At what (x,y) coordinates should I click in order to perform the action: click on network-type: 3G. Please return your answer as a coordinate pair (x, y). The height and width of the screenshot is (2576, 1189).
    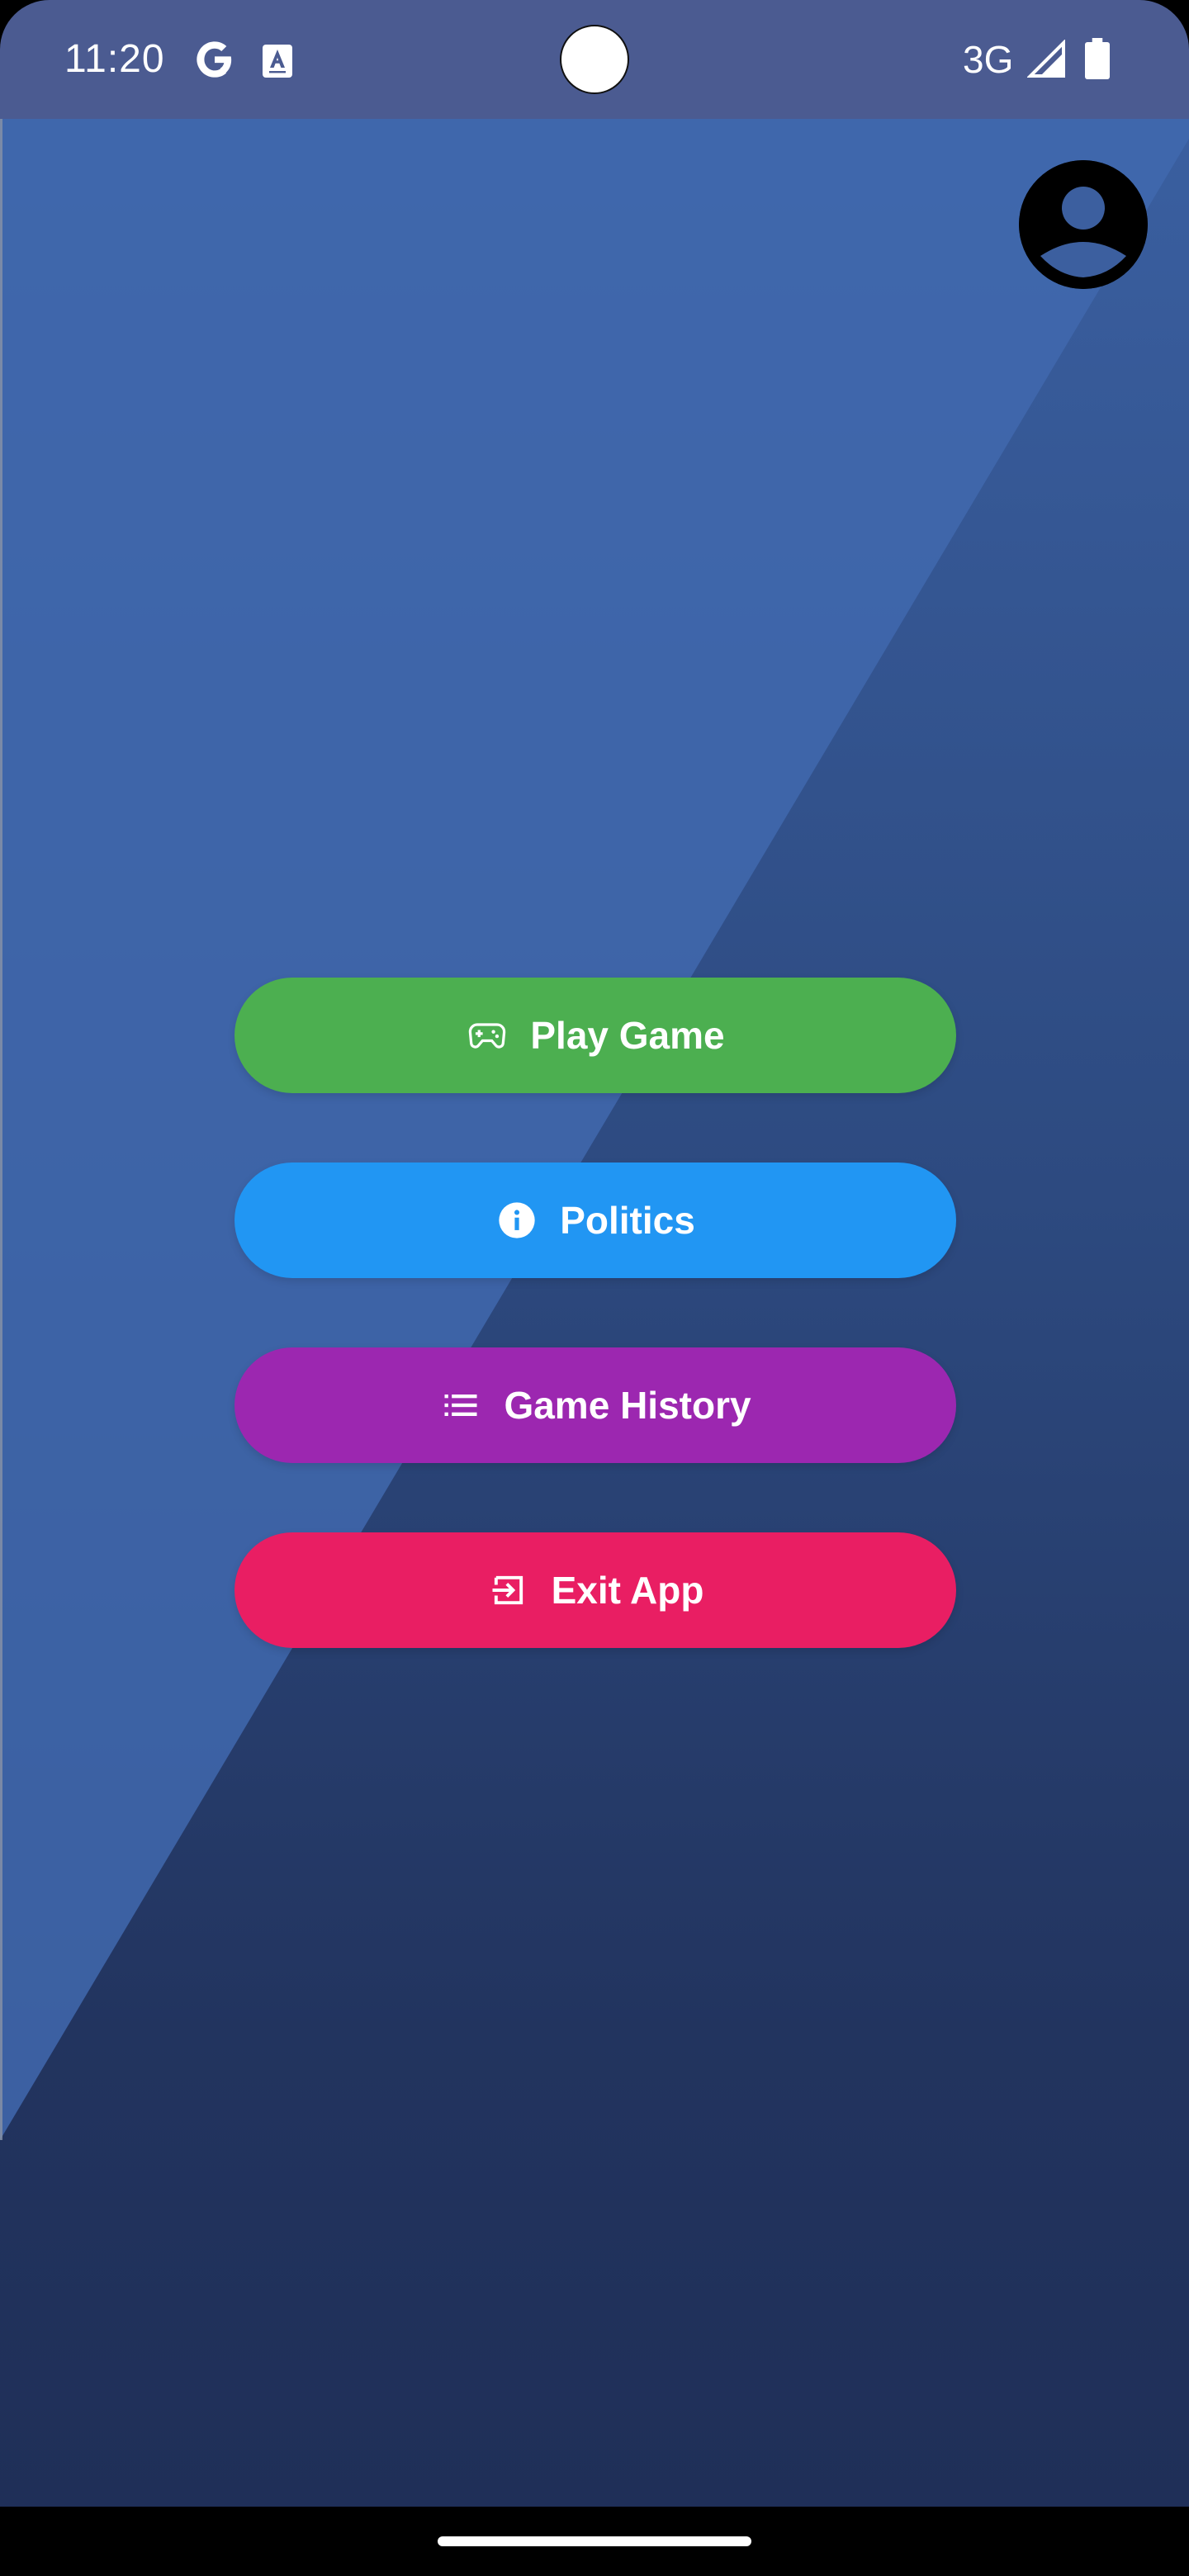
    Looking at the image, I should click on (988, 59).